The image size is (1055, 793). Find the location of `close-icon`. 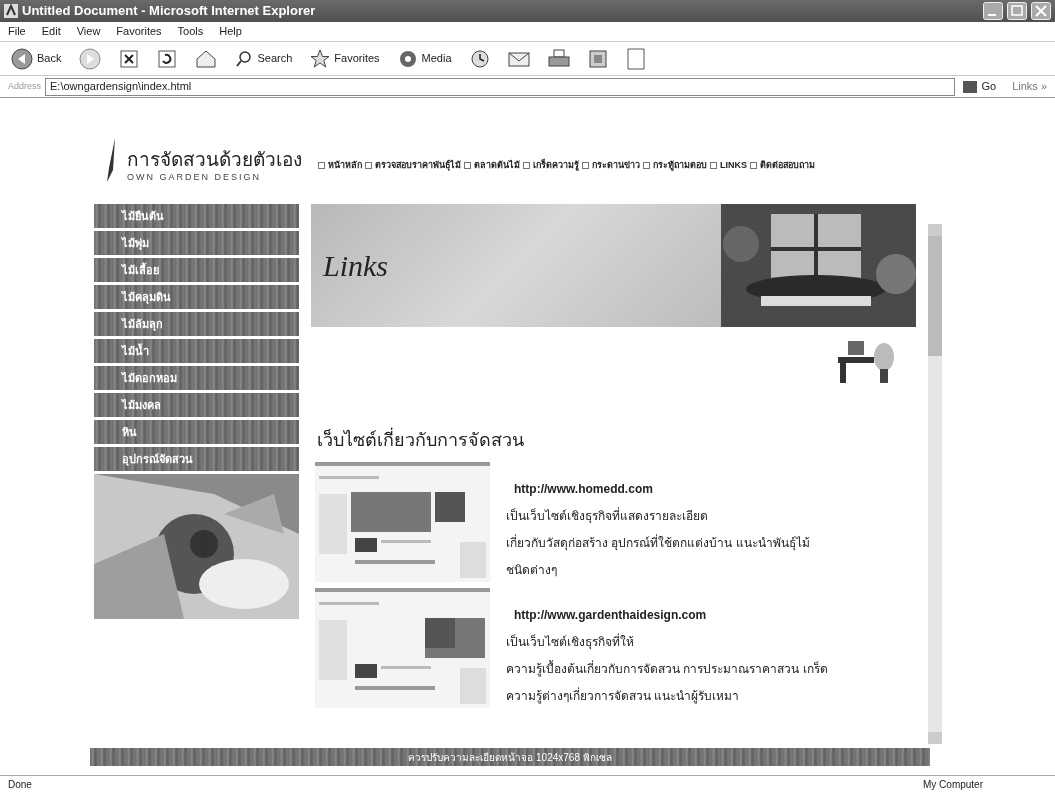

close-icon is located at coordinates (1041, 11).